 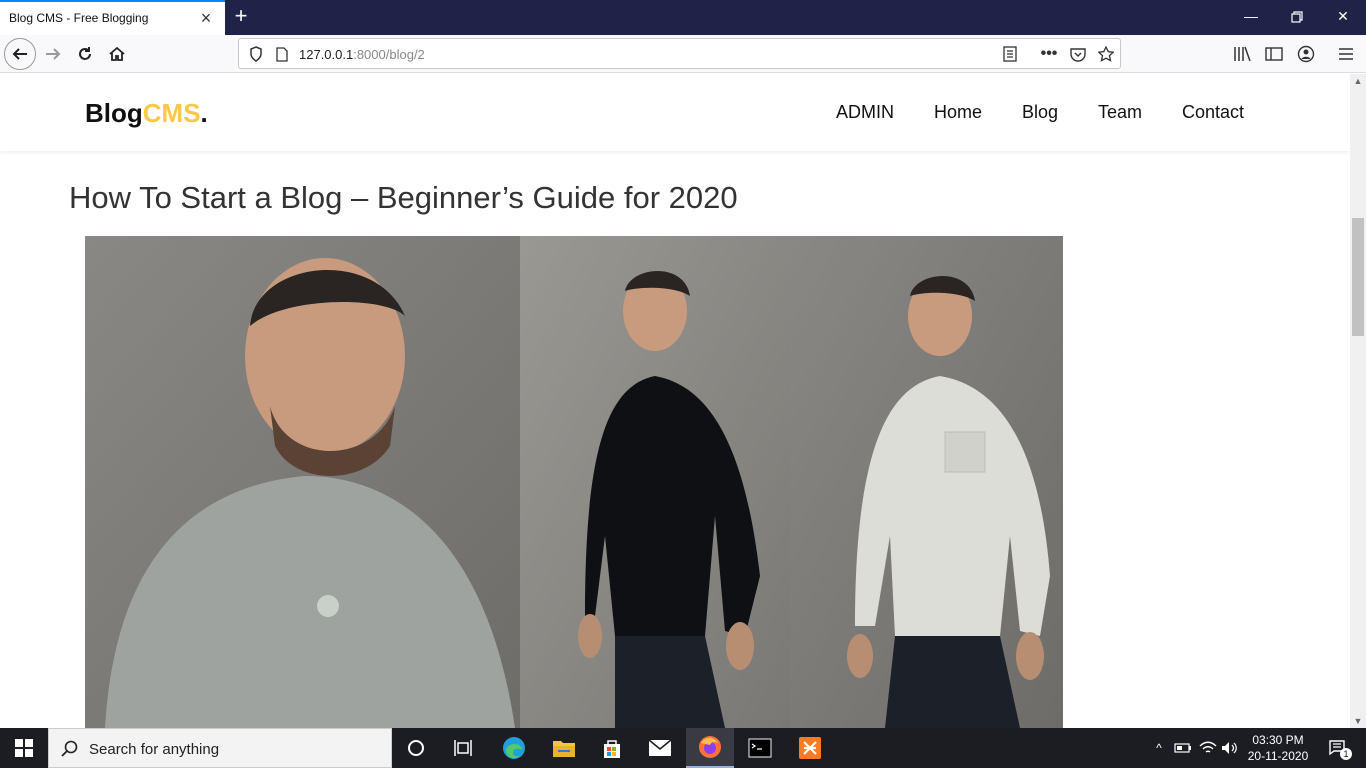 I want to click on taskbar-search-box: Search for anything, so click(x=220, y=748).